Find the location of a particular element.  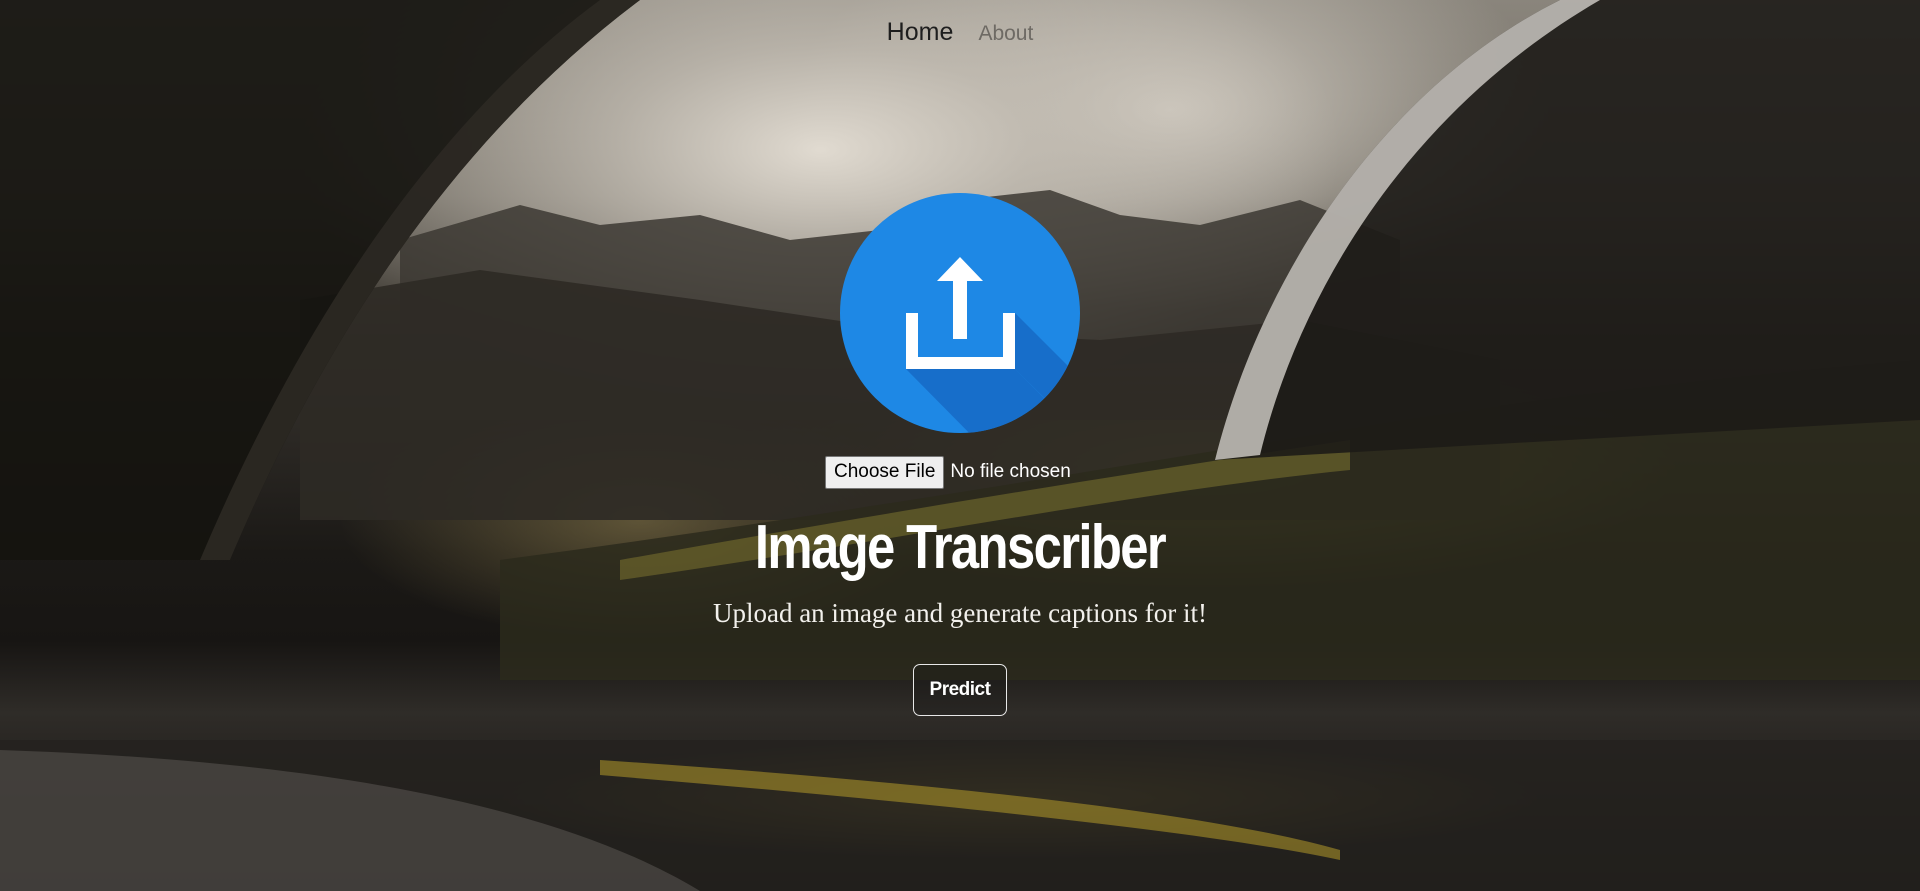

nav-home-link: Home is located at coordinates (920, 32).